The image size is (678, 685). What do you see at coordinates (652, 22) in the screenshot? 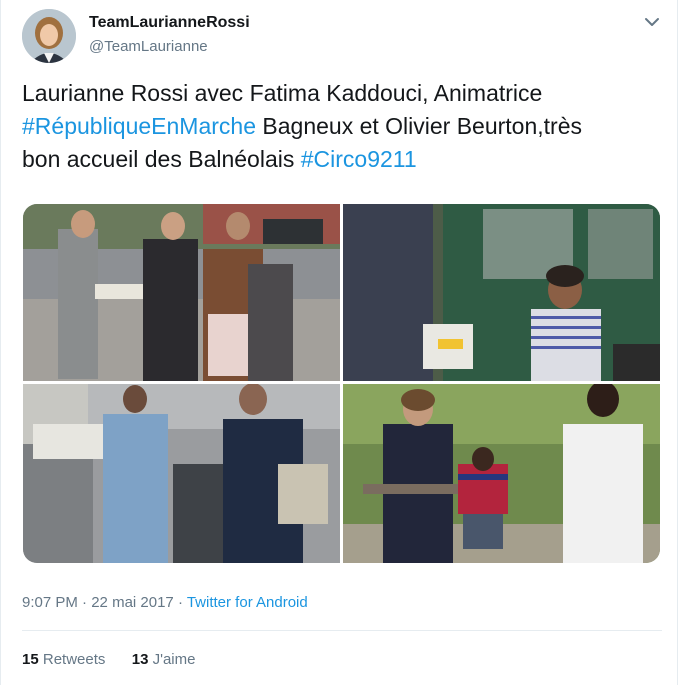
I see `chevron-down-icon` at bounding box center [652, 22].